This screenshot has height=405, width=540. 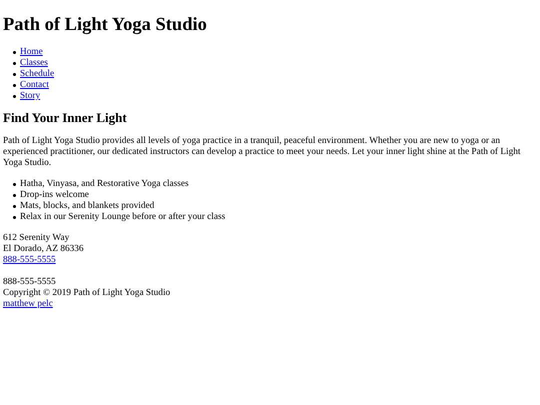 I want to click on feature-item: Mats, blocks, and blankets provided, so click(x=87, y=206).